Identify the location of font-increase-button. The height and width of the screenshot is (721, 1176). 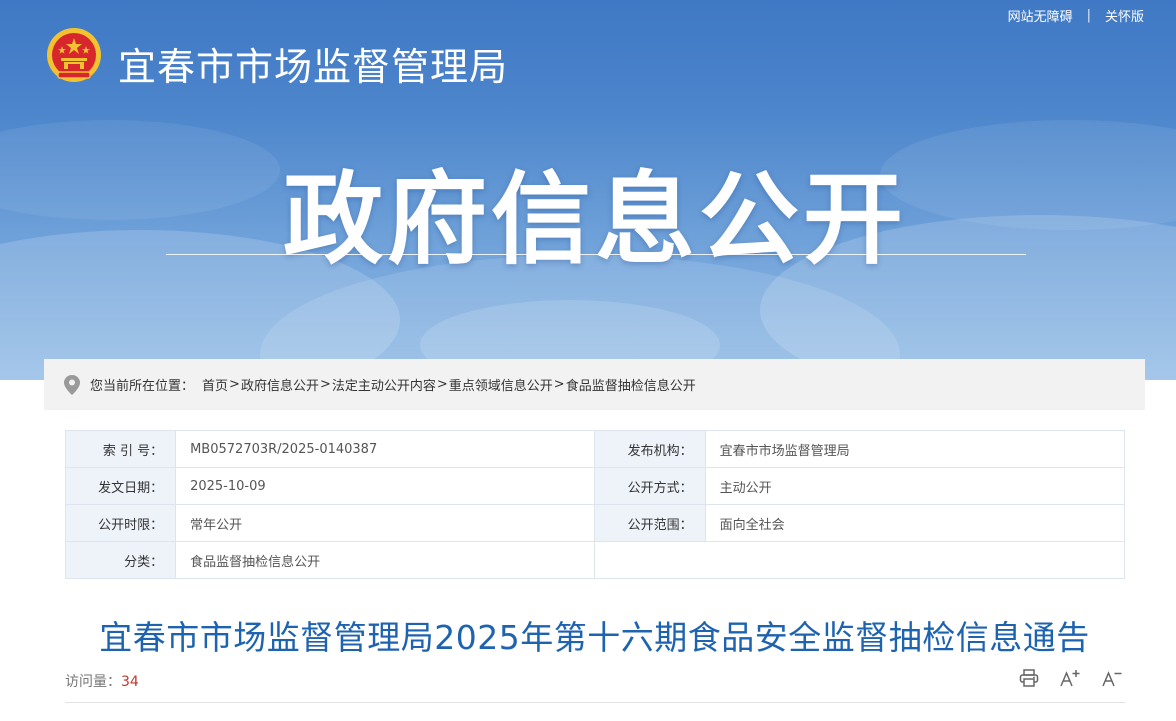
(1070, 678).